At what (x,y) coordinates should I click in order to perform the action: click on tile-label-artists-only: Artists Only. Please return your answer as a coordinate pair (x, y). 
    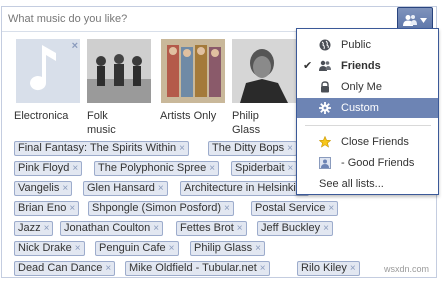
    Looking at the image, I should click on (188, 116).